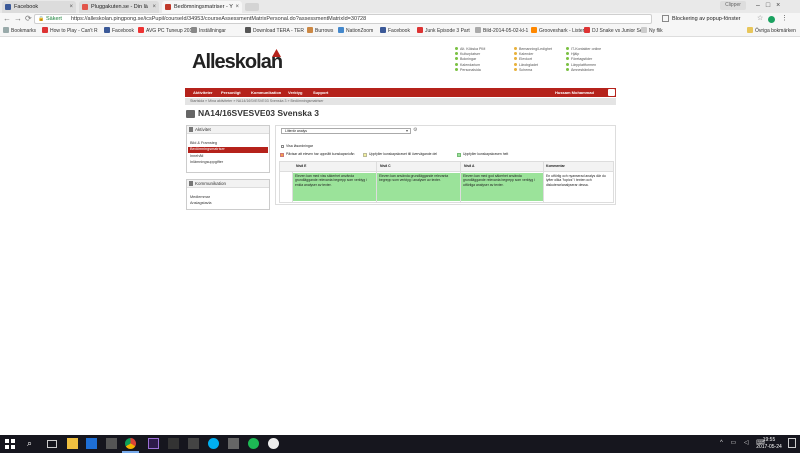 Image resolution: width=800 pixels, height=453 pixels. What do you see at coordinates (203, 143) in the screenshot?
I see `sidebar-item-bild-framsteg: Bild & Framsteg` at bounding box center [203, 143].